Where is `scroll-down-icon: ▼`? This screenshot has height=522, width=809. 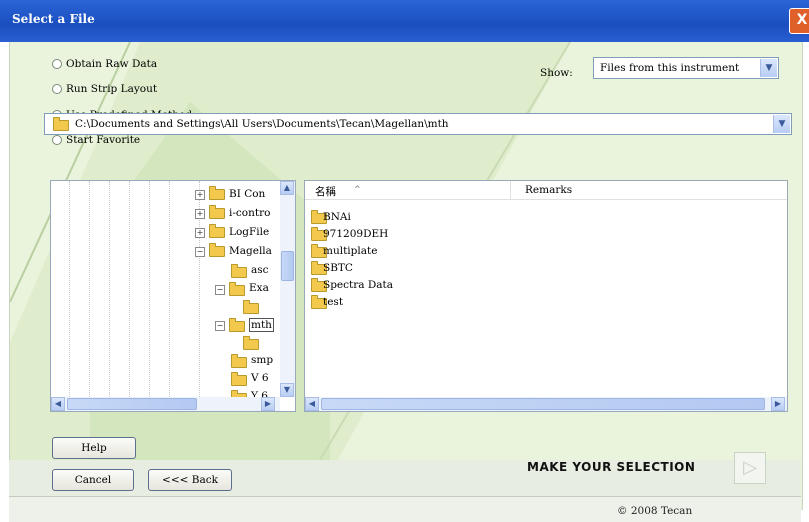
scroll-down-icon: ▼ is located at coordinates (287, 390).